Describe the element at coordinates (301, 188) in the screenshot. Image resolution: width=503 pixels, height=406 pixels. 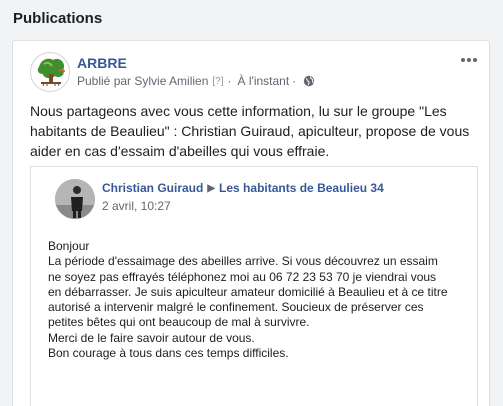
I see `group-link: Les habitants de Beaulieu 34` at that location.